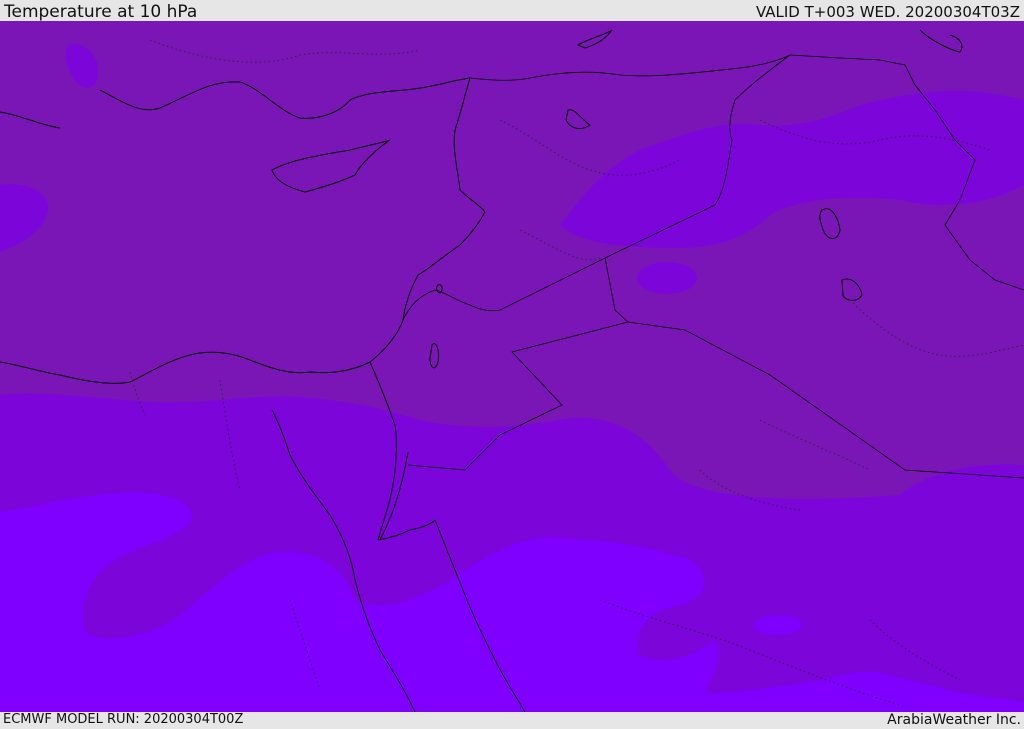  Describe the element at coordinates (123, 719) in the screenshot. I see `model-run-label: ECMWF MODEL RUN: 20200304T00Z` at that location.